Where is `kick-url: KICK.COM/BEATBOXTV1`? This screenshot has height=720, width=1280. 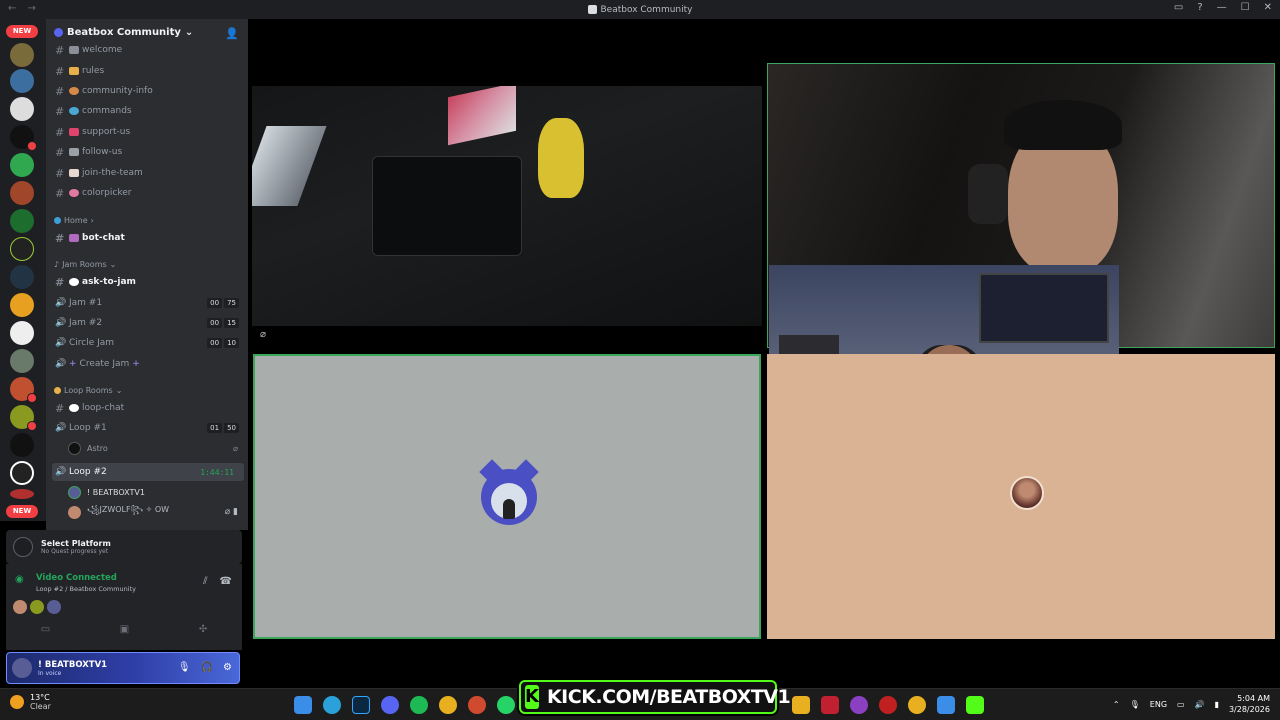
kick-url: KICK.COM/BEATBOXTV1 is located at coordinates (668, 697).